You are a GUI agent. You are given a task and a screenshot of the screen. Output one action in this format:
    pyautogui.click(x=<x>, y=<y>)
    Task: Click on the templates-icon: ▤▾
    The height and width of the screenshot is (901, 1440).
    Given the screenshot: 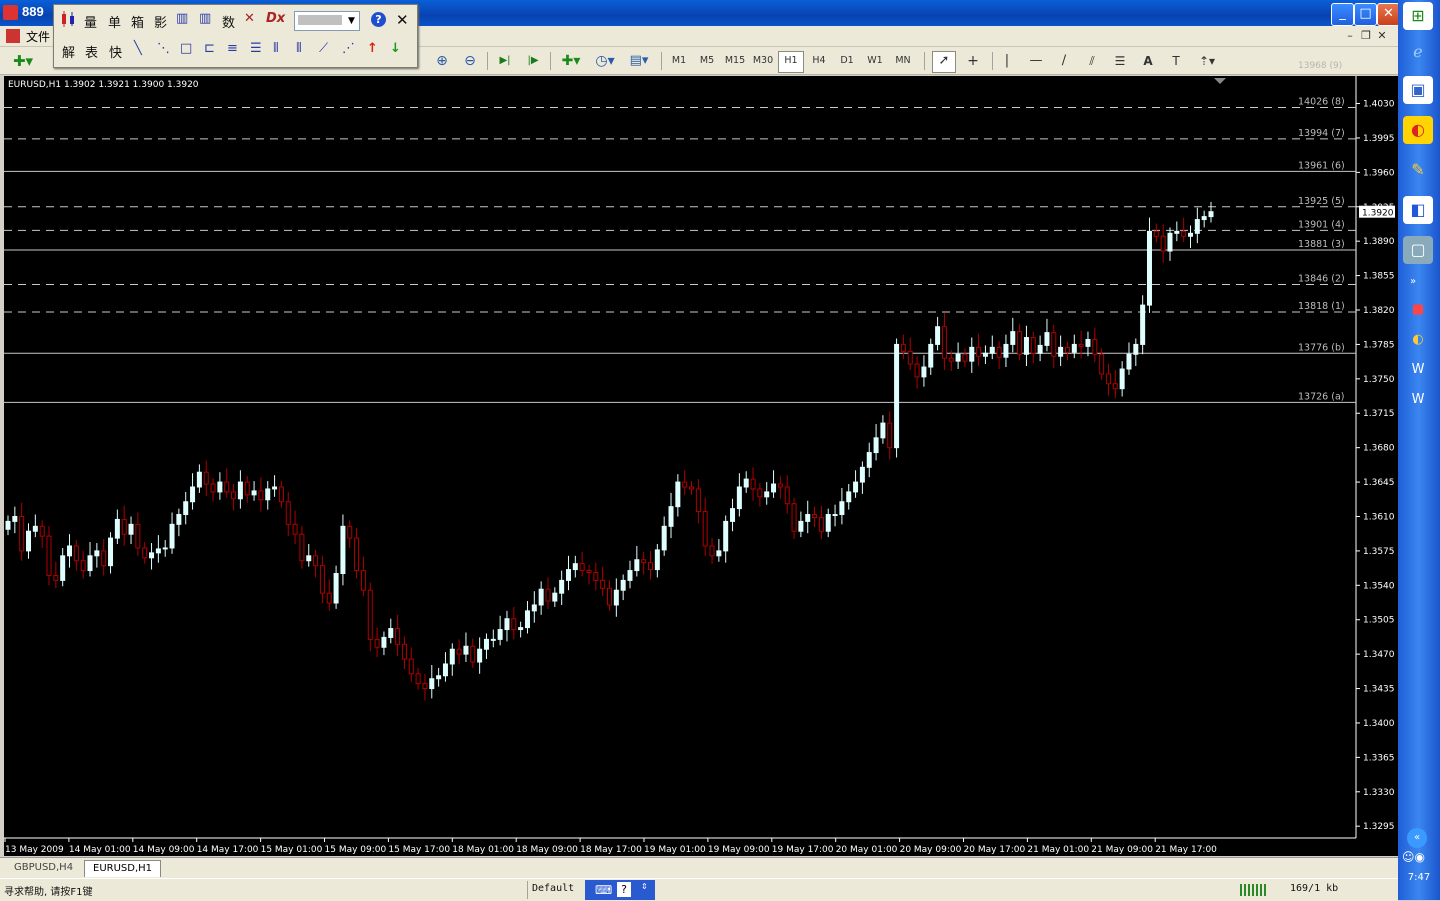 What is the action you would take?
    pyautogui.click(x=639, y=61)
    